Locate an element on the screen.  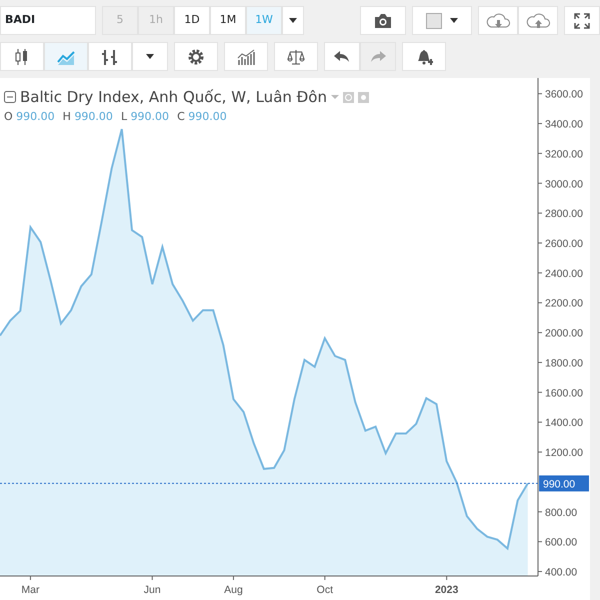
axis-label: 3200.00 is located at coordinates (564, 154).